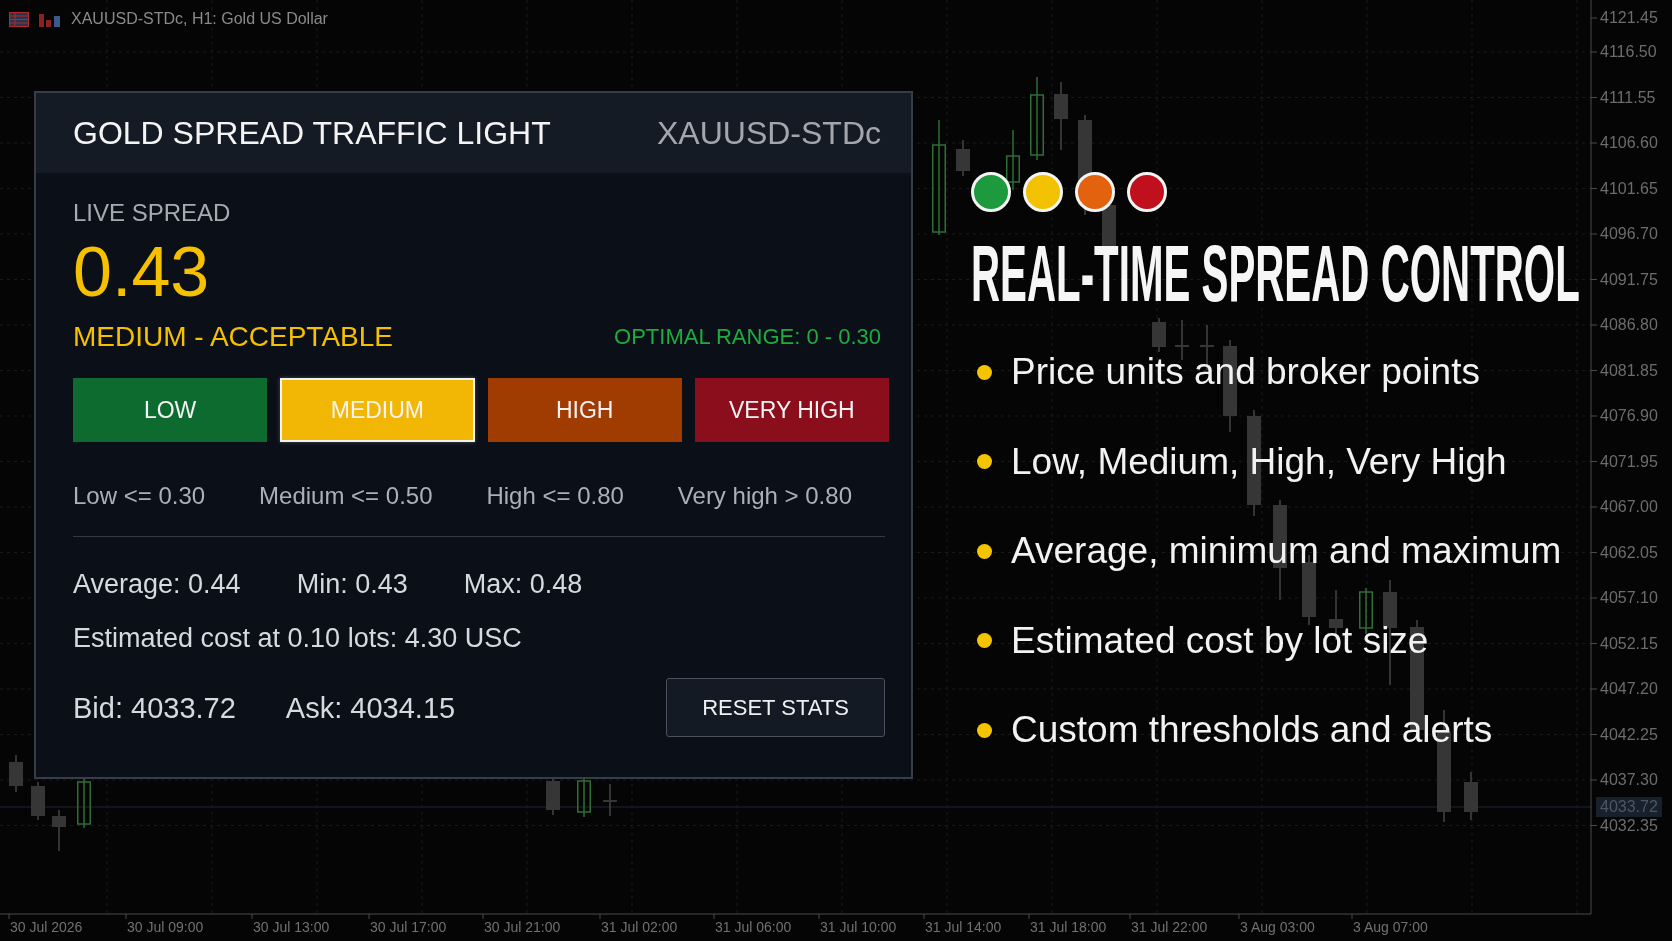 This screenshot has height=941, width=1672. What do you see at coordinates (555, 496) in the screenshot?
I see `threshold-label: High <= 0.80` at bounding box center [555, 496].